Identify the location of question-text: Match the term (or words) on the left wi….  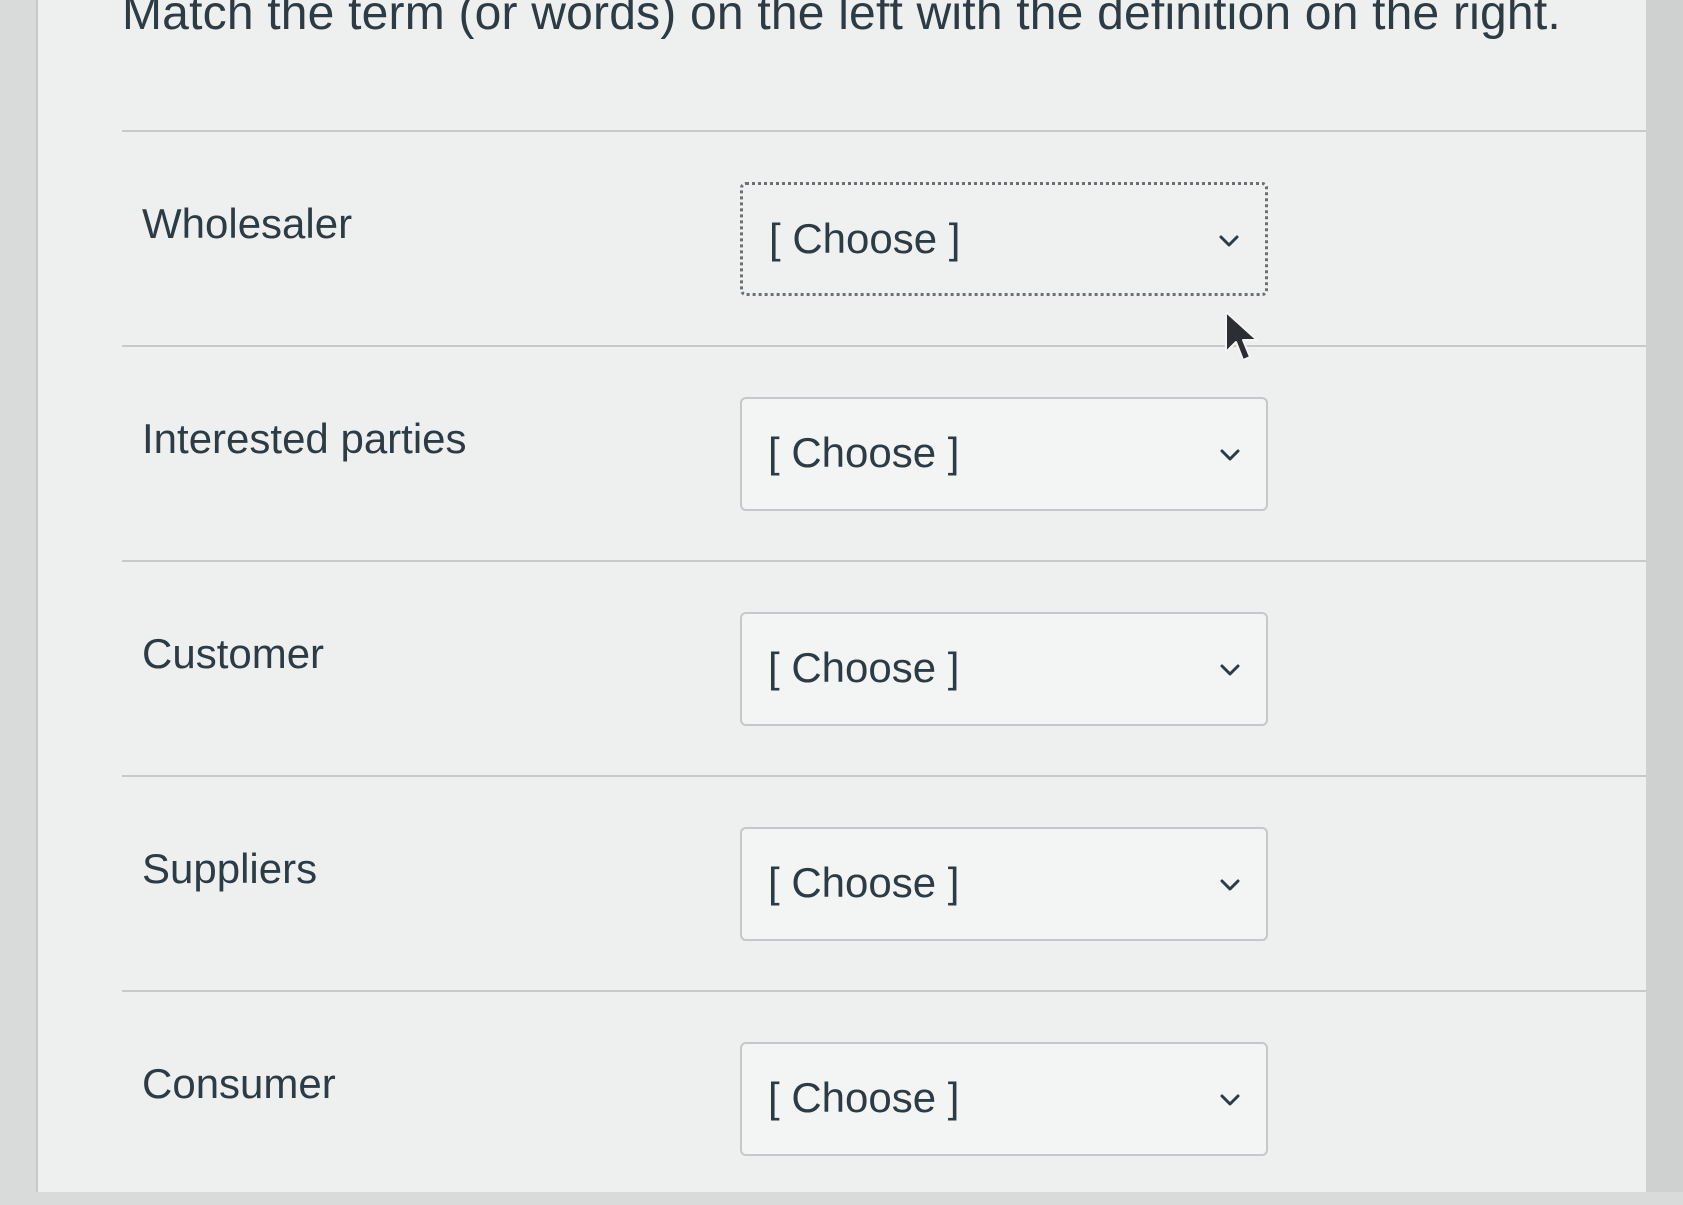
(841, 20).